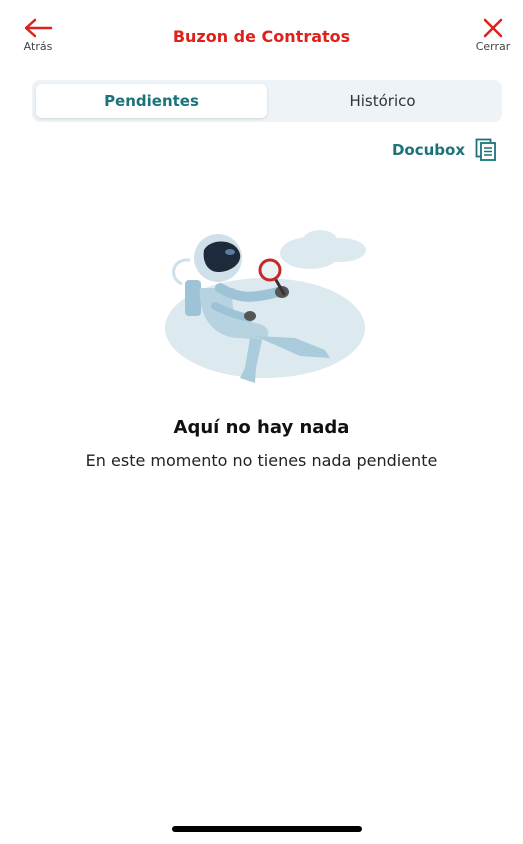  I want to click on documents-icon, so click(485, 149).